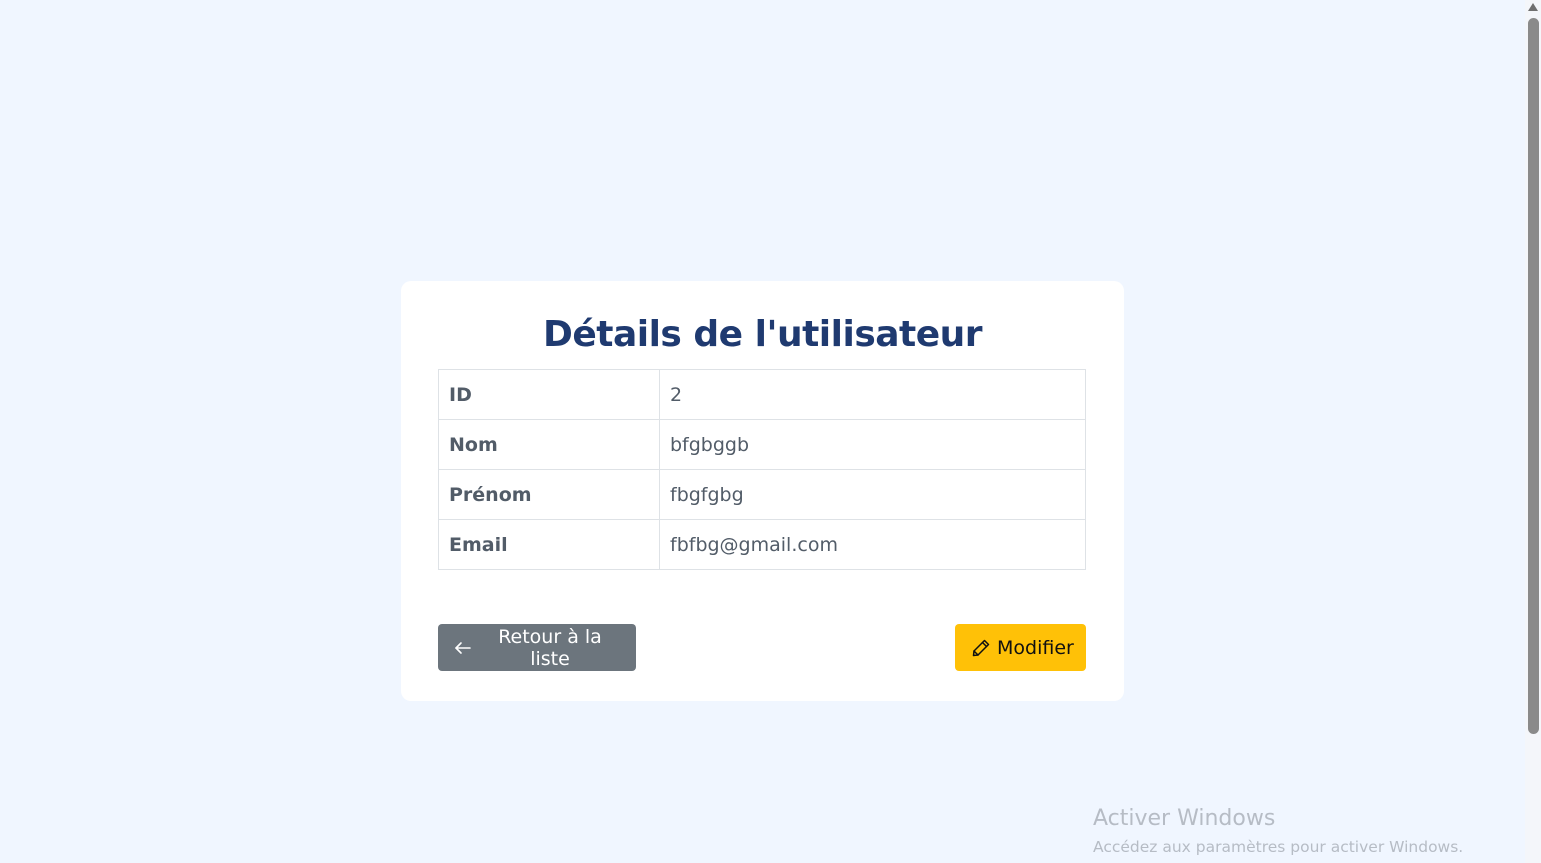 The height and width of the screenshot is (863, 1541). I want to click on pencil-icon, so click(981, 648).